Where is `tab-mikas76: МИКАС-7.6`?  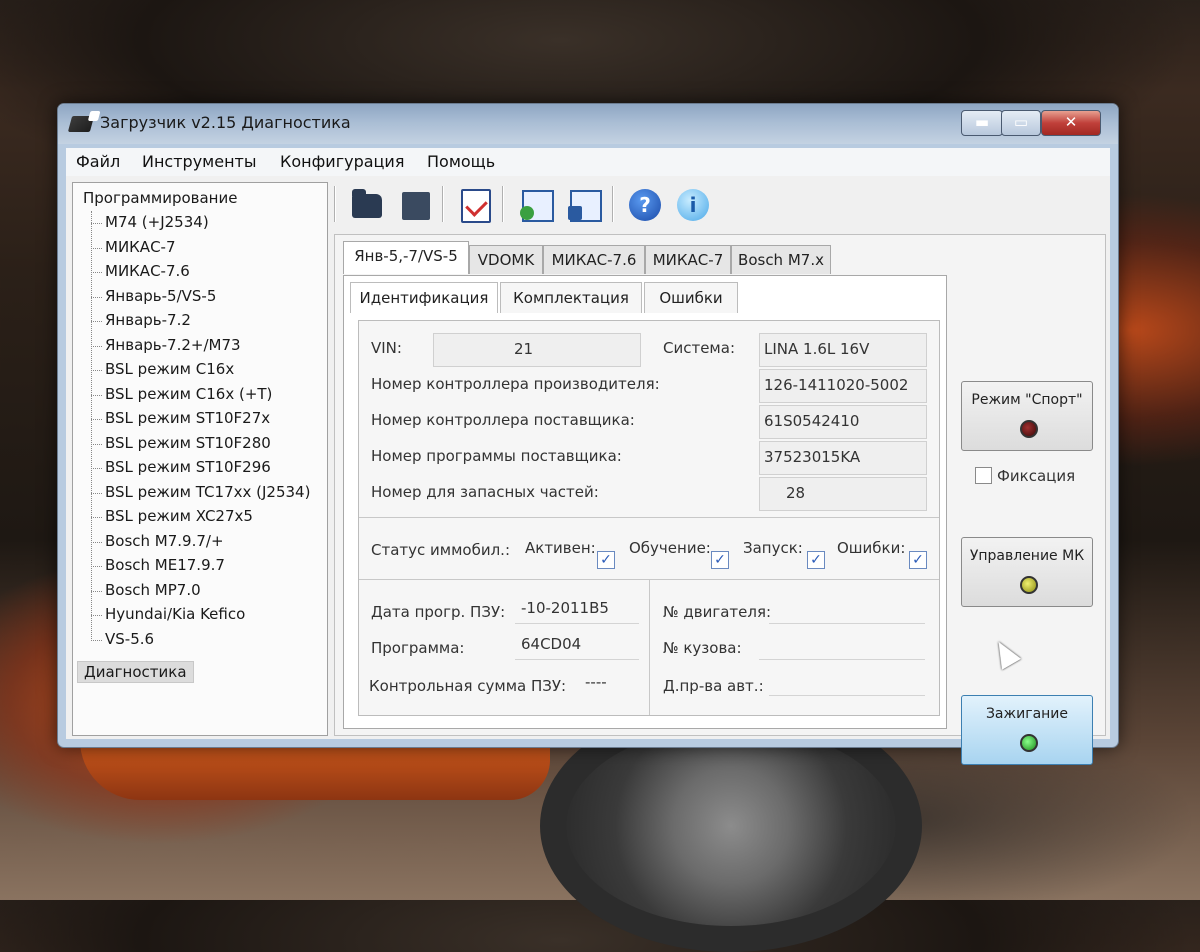
tab-mikas76: МИКАС-7.6 is located at coordinates (594, 259).